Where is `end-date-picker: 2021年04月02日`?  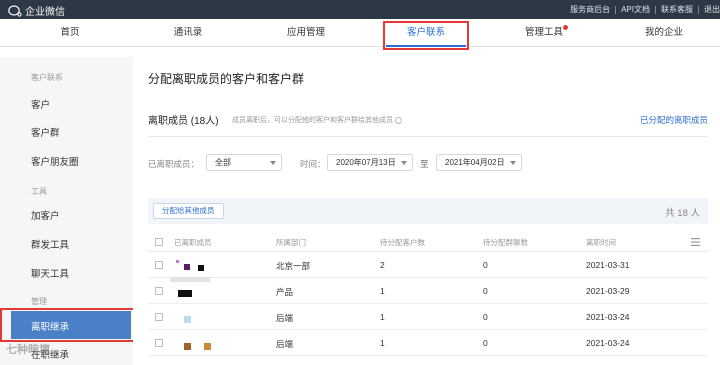
end-date-picker: 2021年04月02日 is located at coordinates (479, 162).